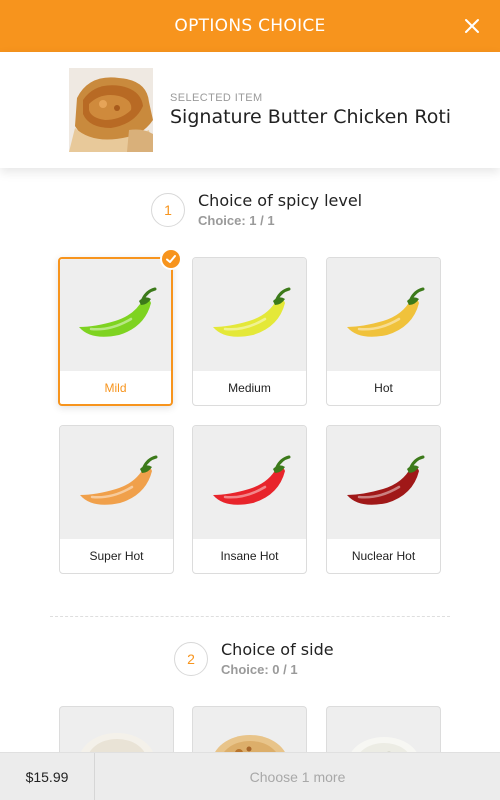 The width and height of the screenshot is (500, 800). Describe the element at coordinates (280, 200) in the screenshot. I see `section-title: Choice of spicy level` at that location.